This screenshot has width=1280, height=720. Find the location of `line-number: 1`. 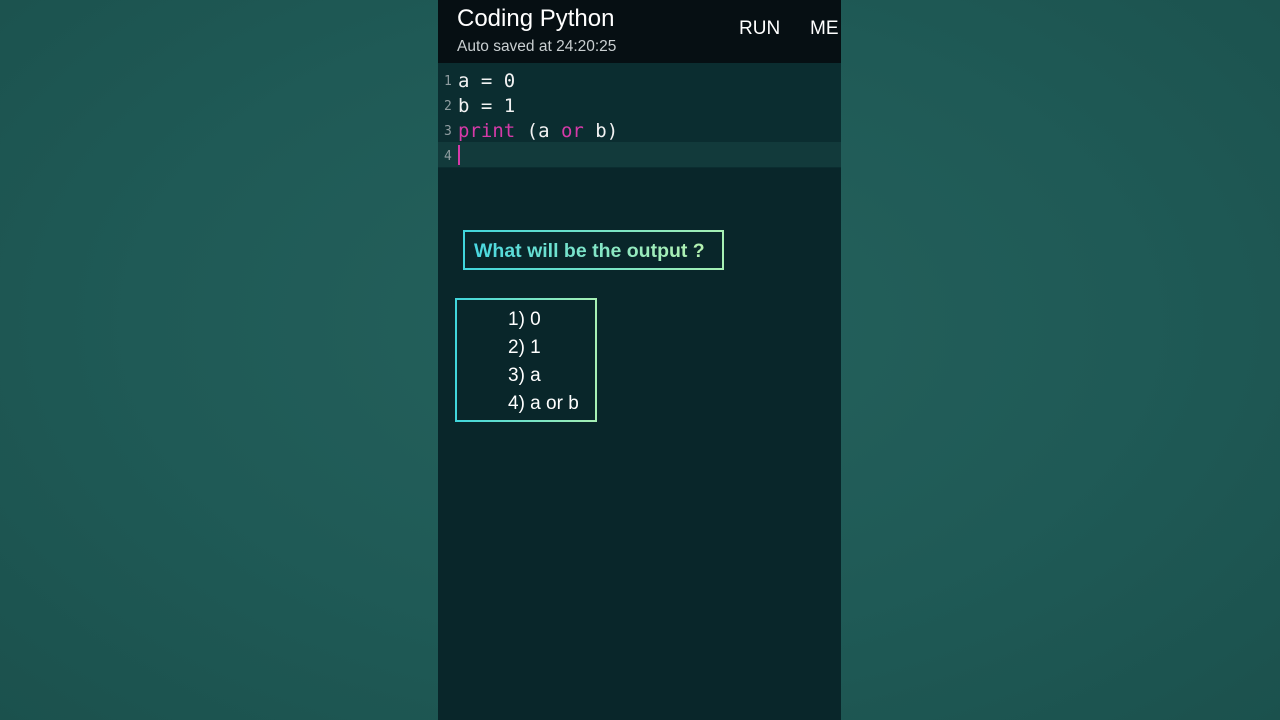

line-number: 1 is located at coordinates (448, 81).